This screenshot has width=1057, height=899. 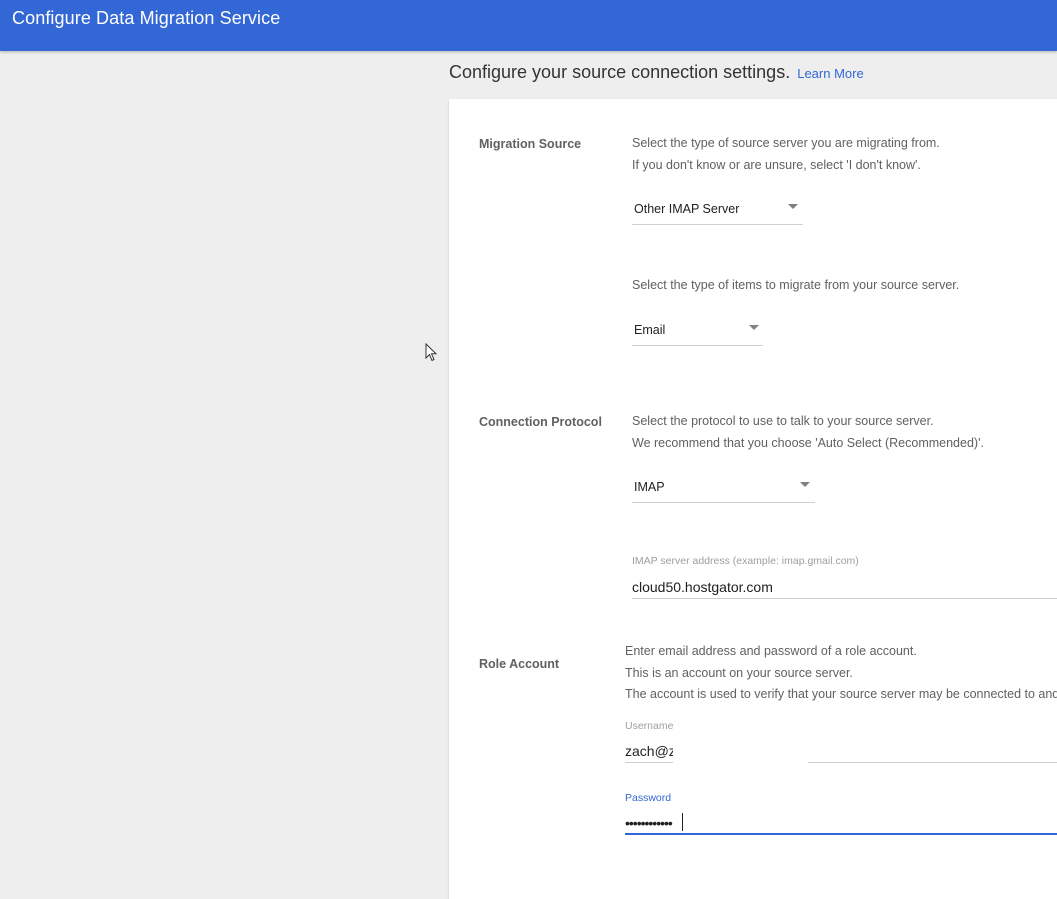 I want to click on source-server-type-value: Other IMAP Server, so click(x=687, y=209).